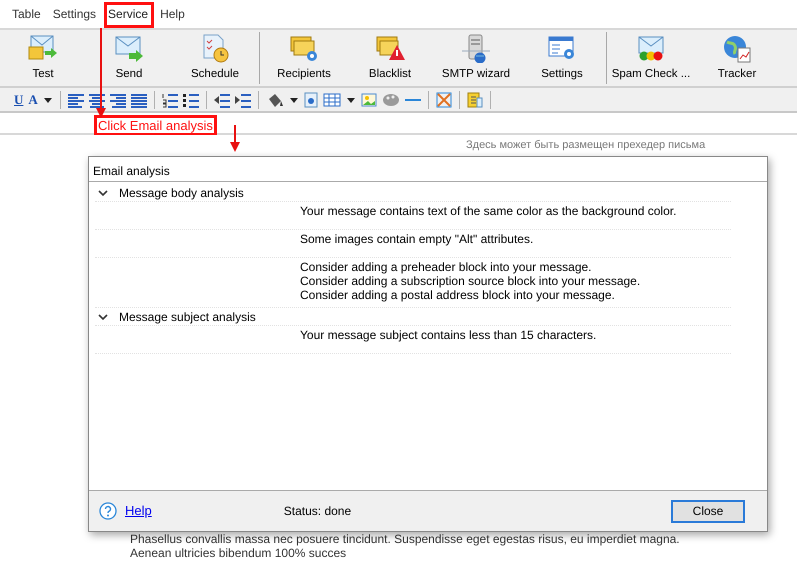  Describe the element at coordinates (26, 14) in the screenshot. I see `menu-item: Table` at that location.